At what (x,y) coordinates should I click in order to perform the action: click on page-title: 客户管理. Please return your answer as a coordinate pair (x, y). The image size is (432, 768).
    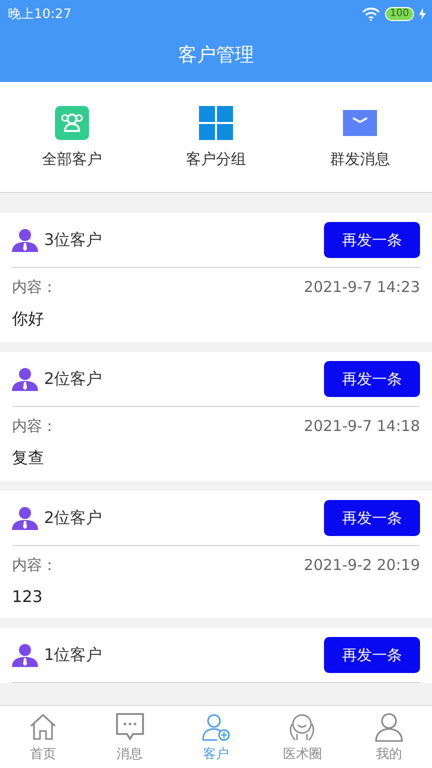
    Looking at the image, I should click on (216, 55).